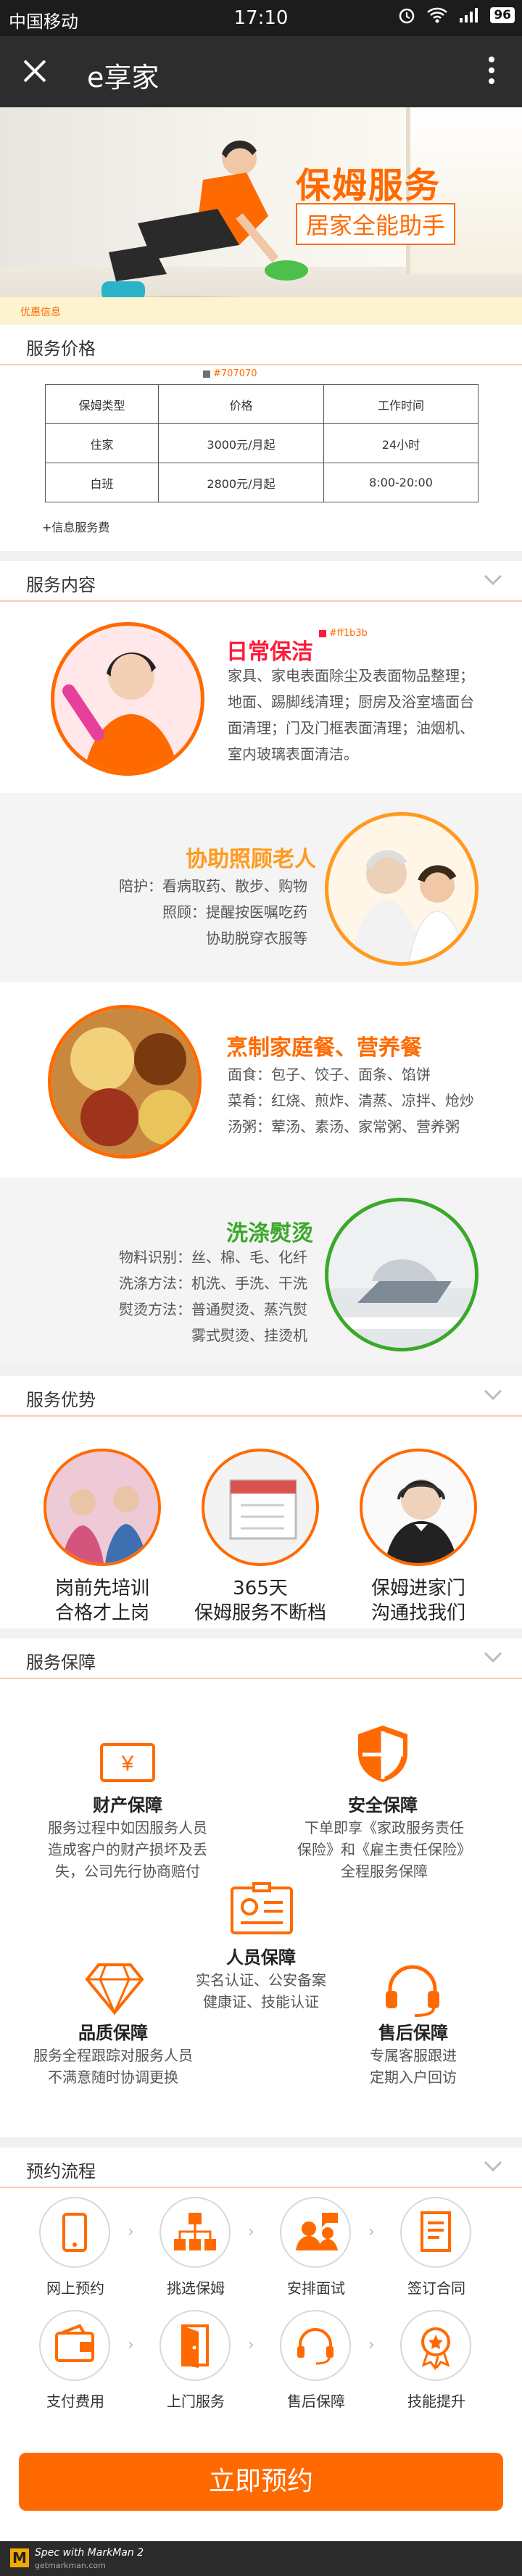 The image size is (522, 2576). I want to click on desc-line: 面清理；门及门框表面清理；油烟机、, so click(351, 728).